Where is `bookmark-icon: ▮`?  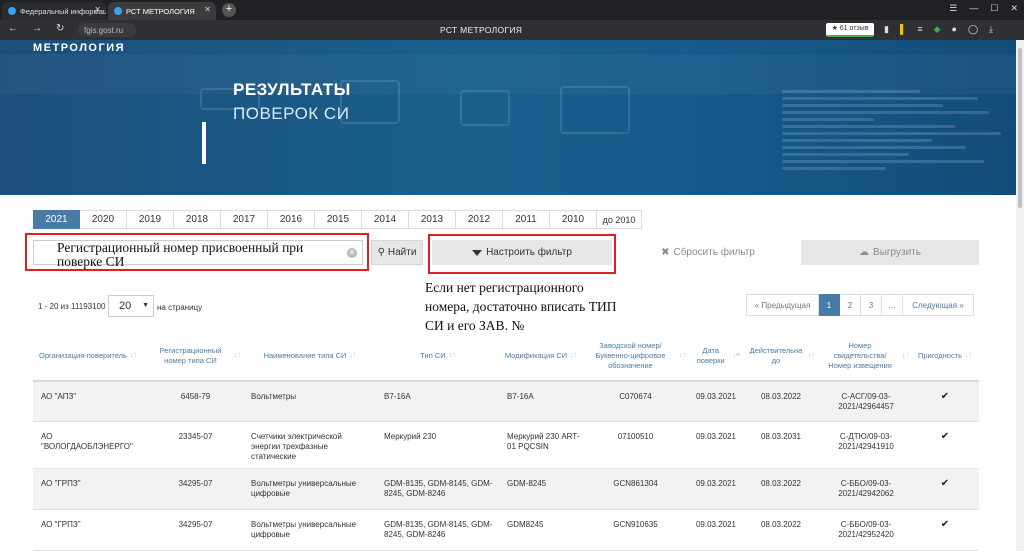 bookmark-icon: ▮ is located at coordinates (886, 29).